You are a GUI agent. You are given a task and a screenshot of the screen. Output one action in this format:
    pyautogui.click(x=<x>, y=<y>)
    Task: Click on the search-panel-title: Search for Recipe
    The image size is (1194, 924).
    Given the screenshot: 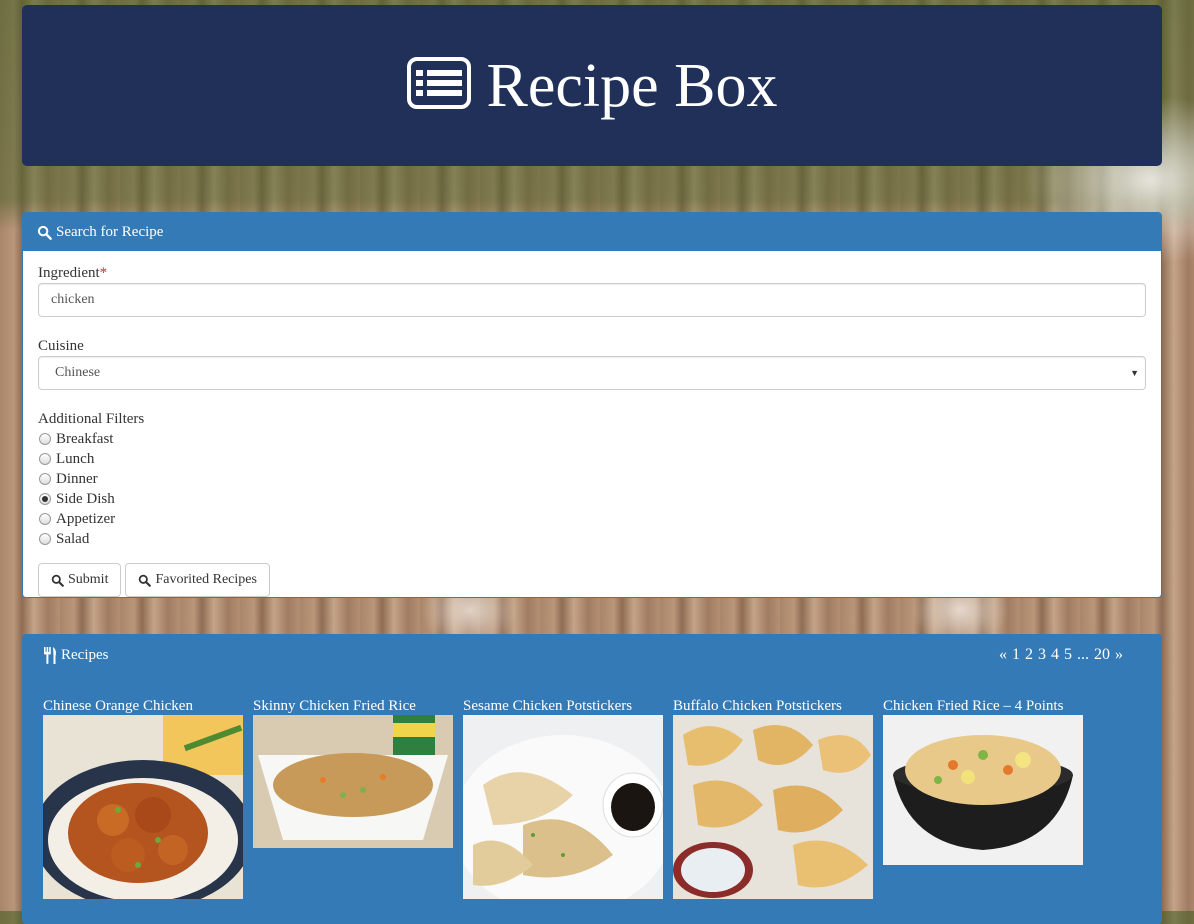 What is the action you would take?
    pyautogui.click(x=110, y=231)
    